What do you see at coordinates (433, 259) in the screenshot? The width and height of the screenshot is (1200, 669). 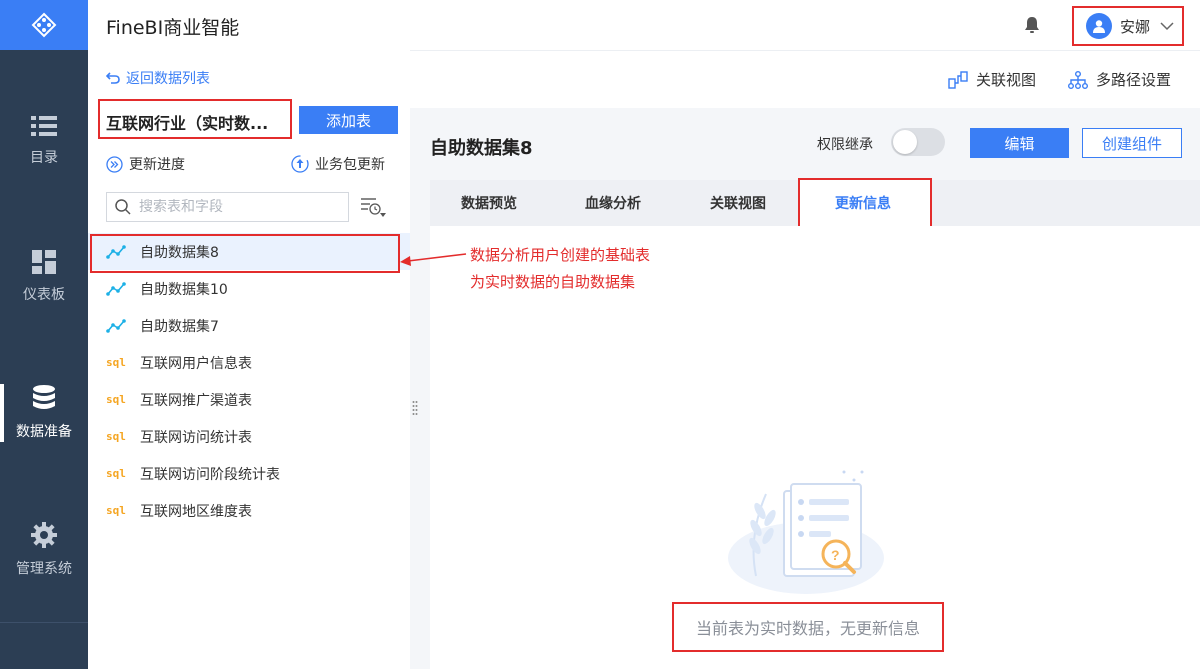 I see `annotation-arrow-icon` at bounding box center [433, 259].